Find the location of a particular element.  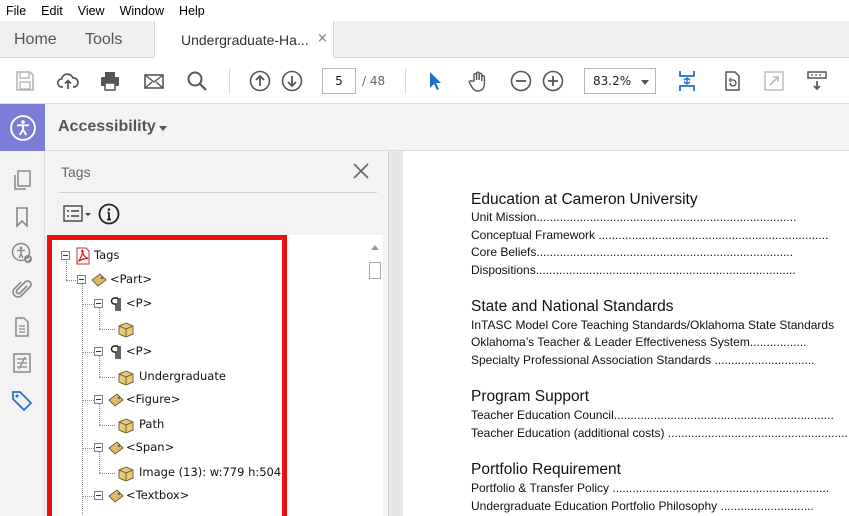

info-icon is located at coordinates (109, 214).